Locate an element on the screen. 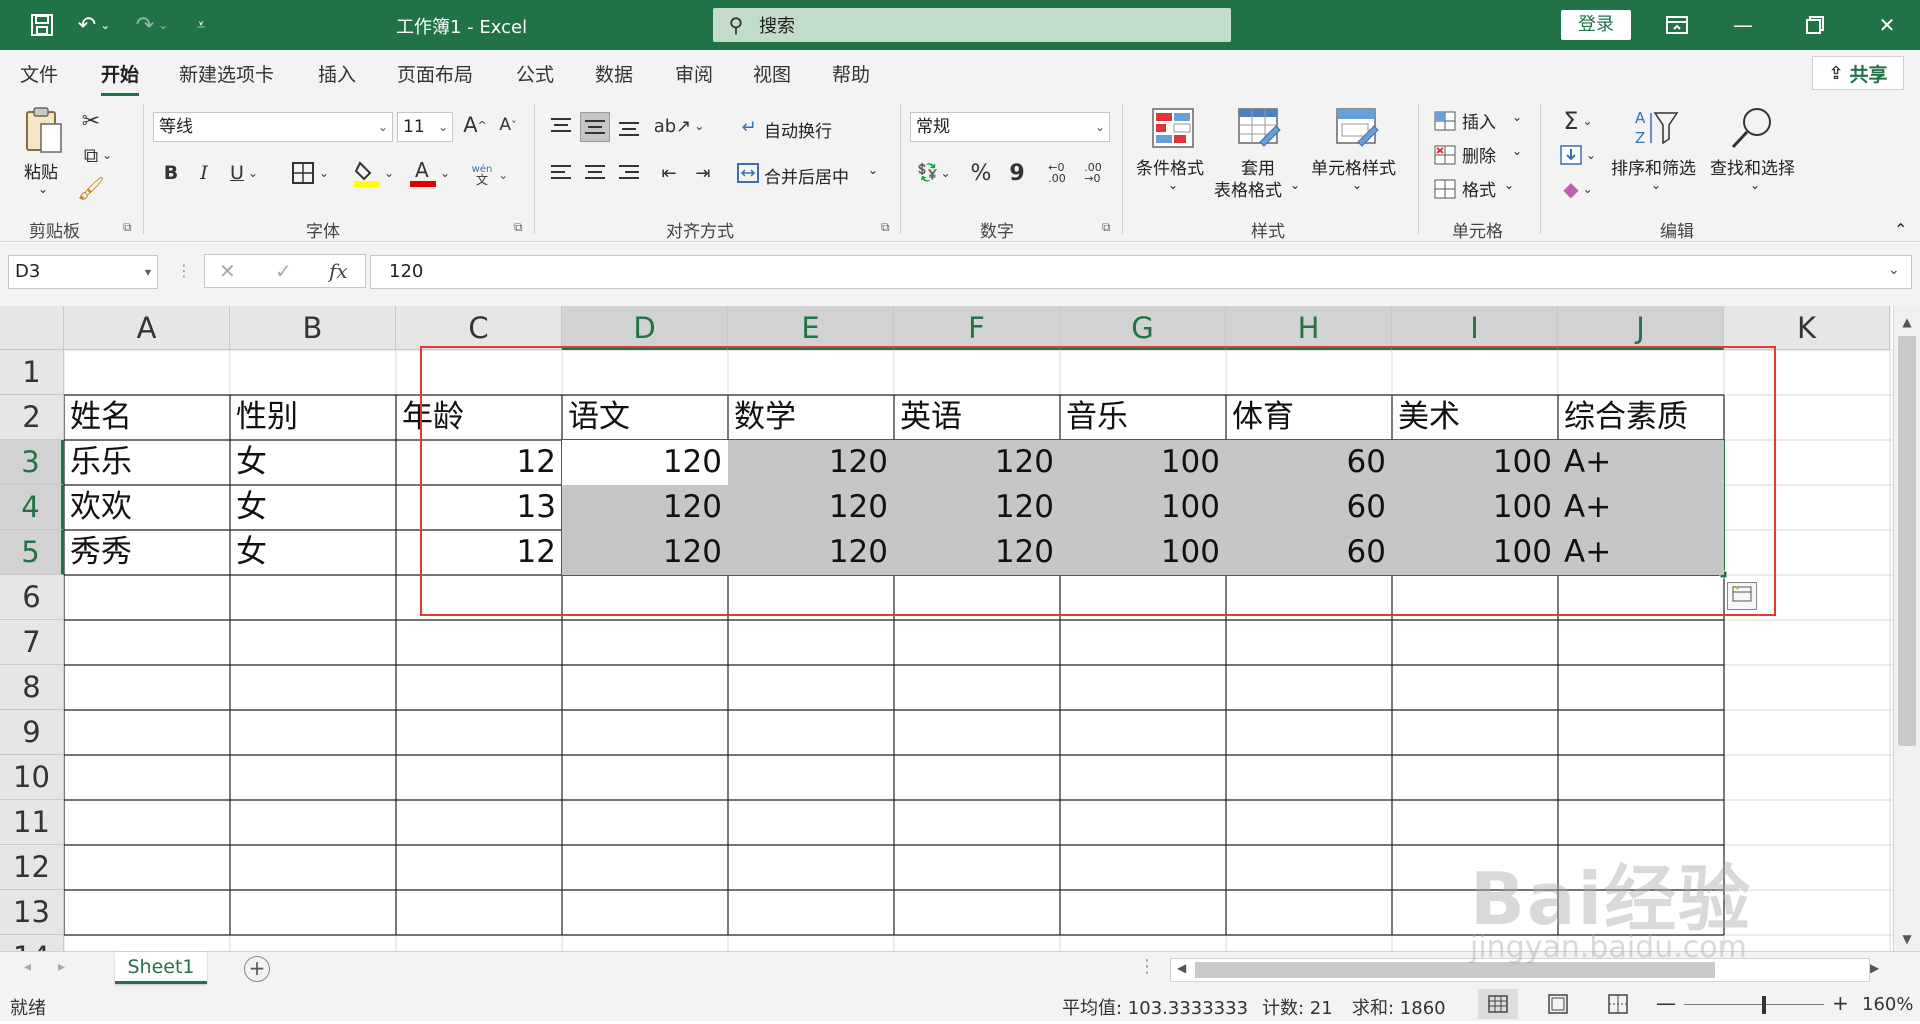 The image size is (1920, 1024). fill-icon: ⌄ is located at coordinates (1578, 155).